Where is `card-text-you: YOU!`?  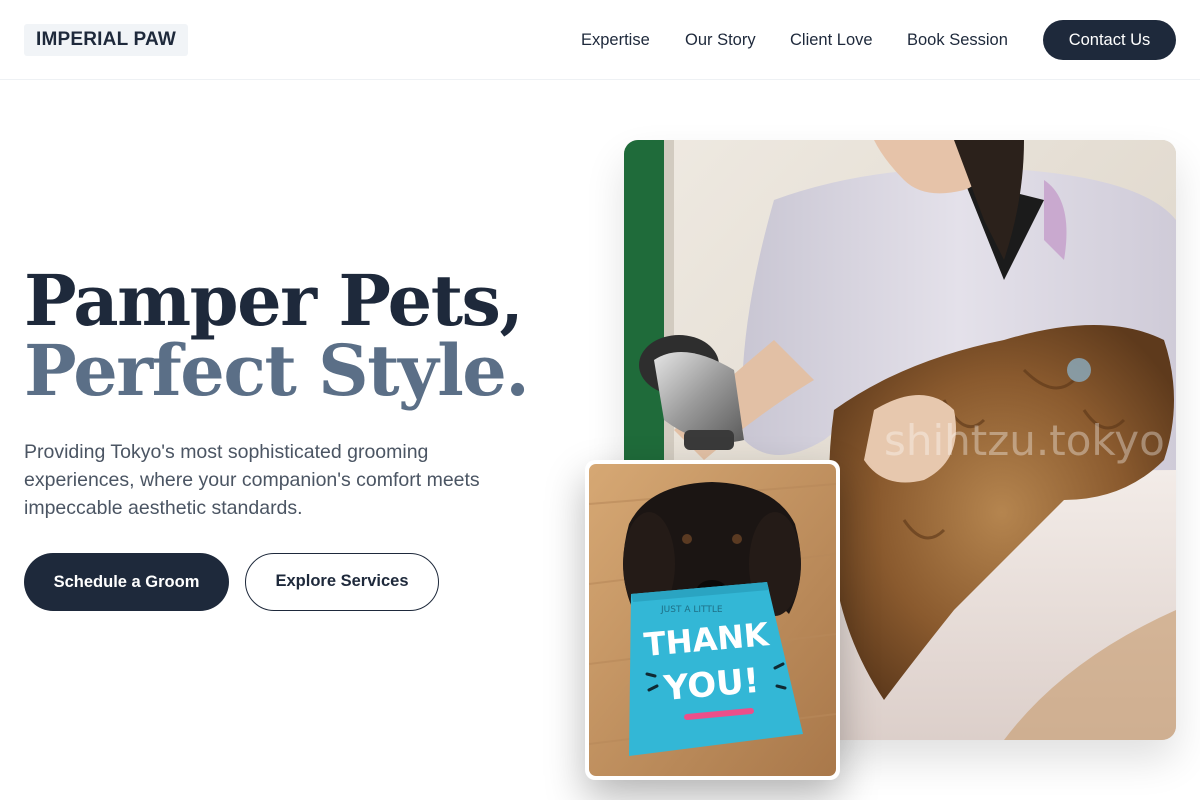 card-text-you: YOU! is located at coordinates (711, 685).